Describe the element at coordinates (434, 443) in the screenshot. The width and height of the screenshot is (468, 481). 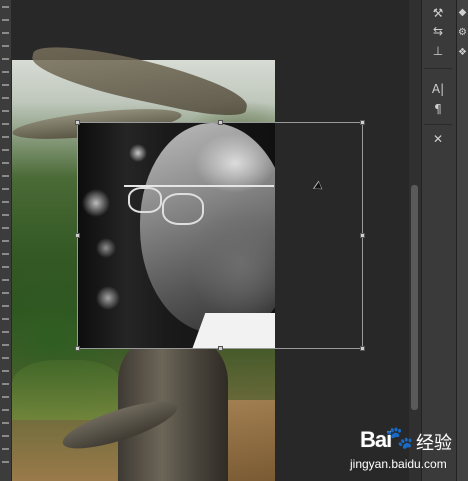
I see `watermark-chinese: 经验` at that location.